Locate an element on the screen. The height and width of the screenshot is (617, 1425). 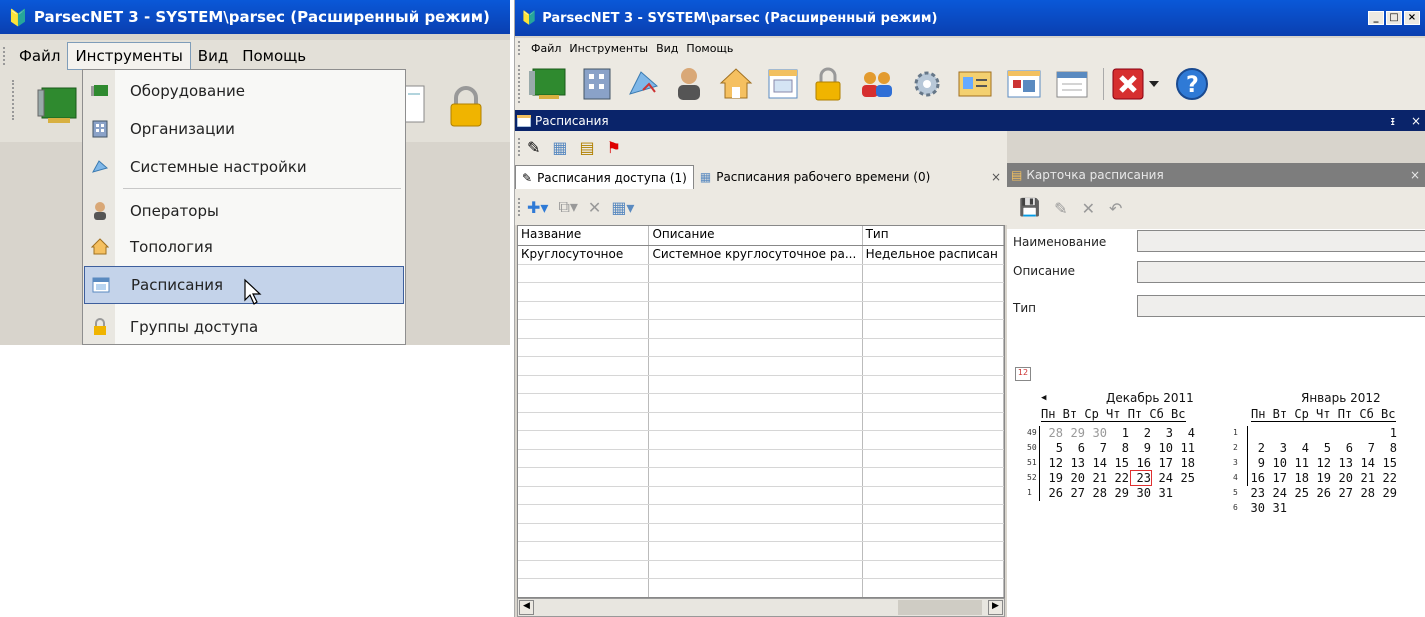
calendar-icon: ▦ is located at coordinates (559, 147).